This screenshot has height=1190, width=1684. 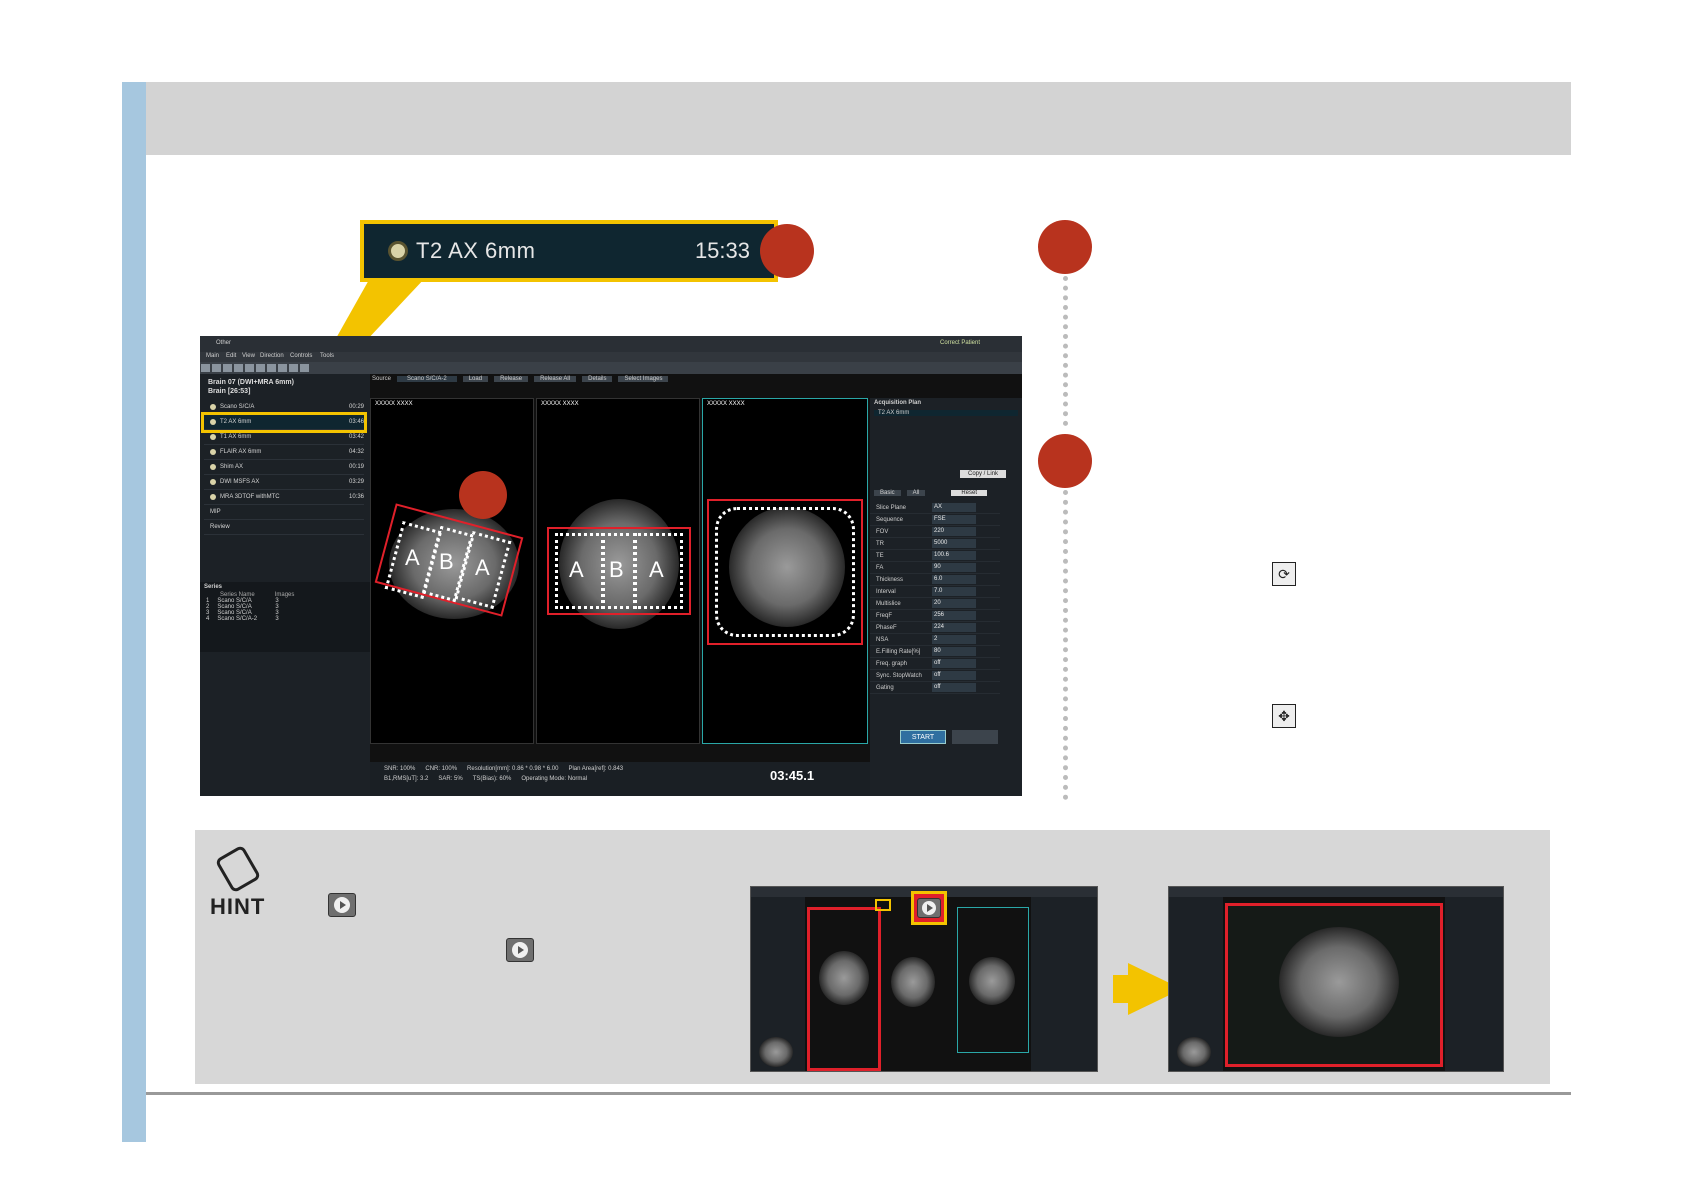 I want to click on param-value: 100.6, so click(x=954, y=555).